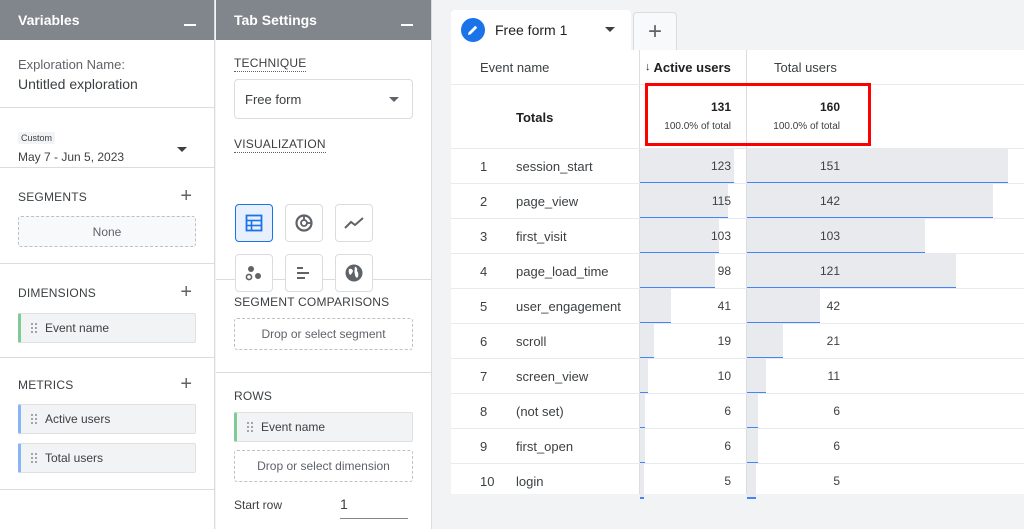 The image size is (1024, 529). Describe the element at coordinates (562, 271) in the screenshot. I see `event-name-cell: page_load_time` at that location.